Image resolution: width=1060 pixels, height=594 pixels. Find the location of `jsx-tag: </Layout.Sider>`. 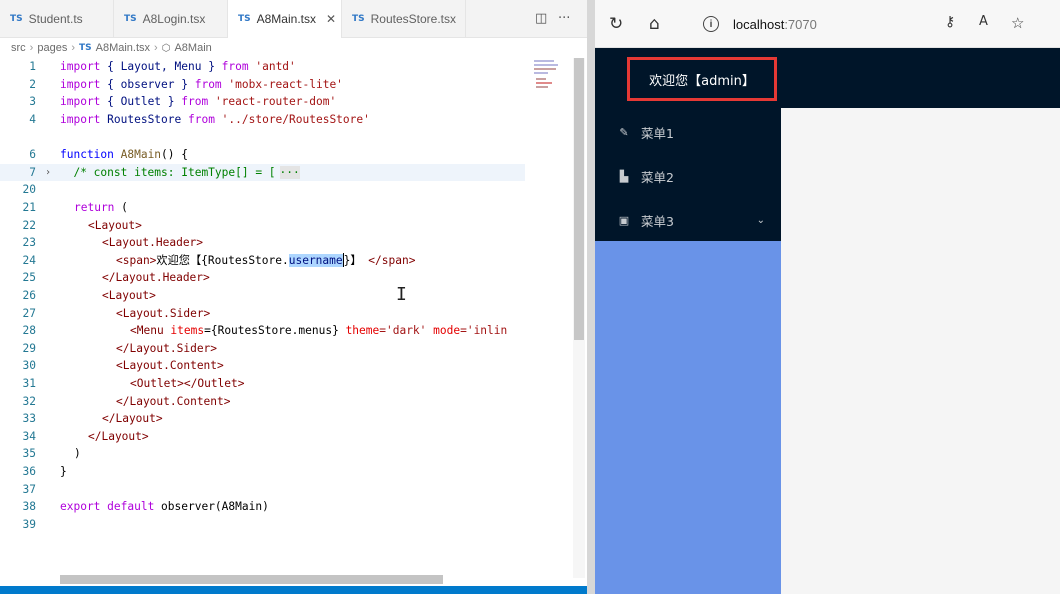

jsx-tag: </Layout.Sider> is located at coordinates (167, 348).